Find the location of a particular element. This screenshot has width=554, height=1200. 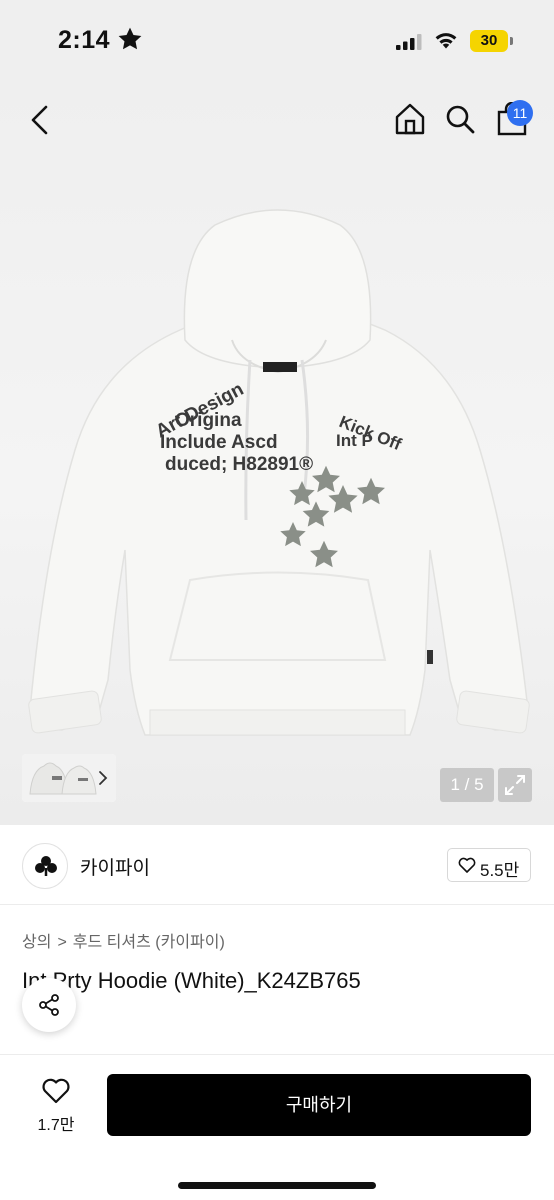

share-icon is located at coordinates (49, 1005).